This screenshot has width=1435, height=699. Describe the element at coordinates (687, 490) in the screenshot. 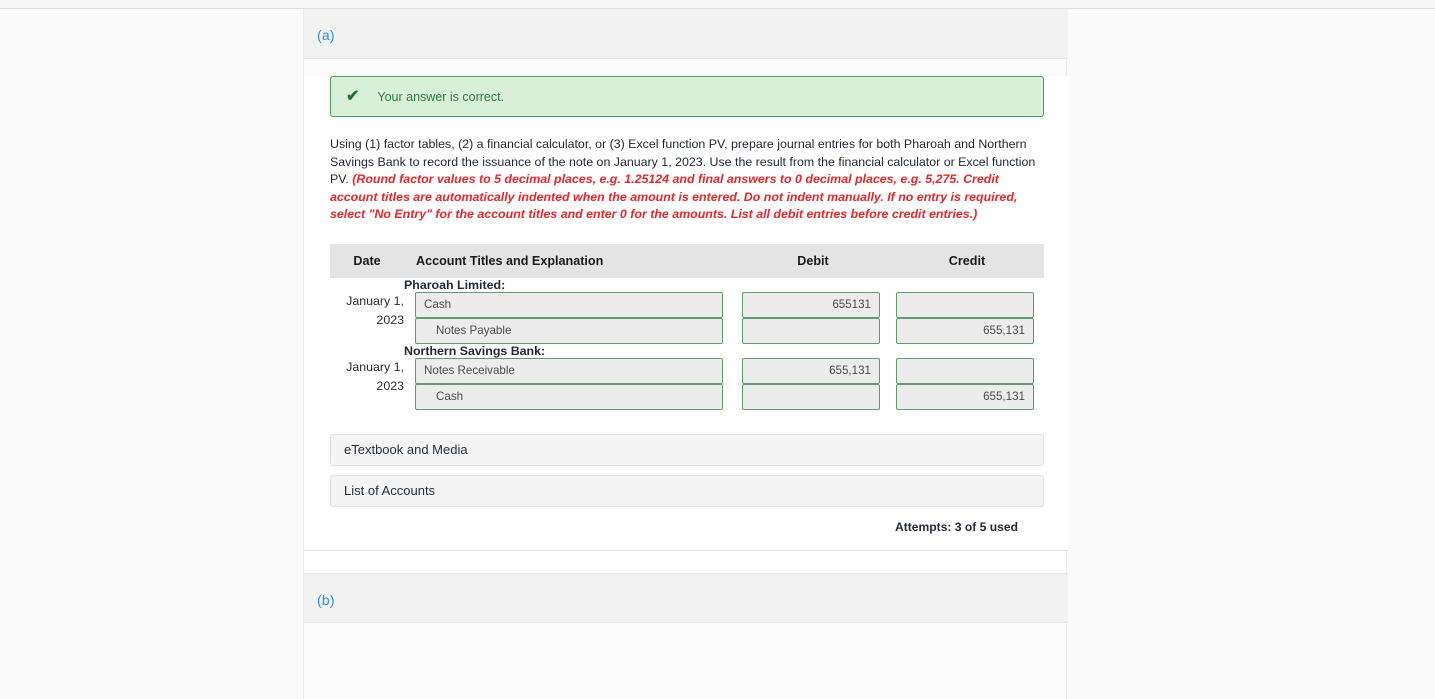

I see `list-of-accounts-button: List of Accounts` at that location.